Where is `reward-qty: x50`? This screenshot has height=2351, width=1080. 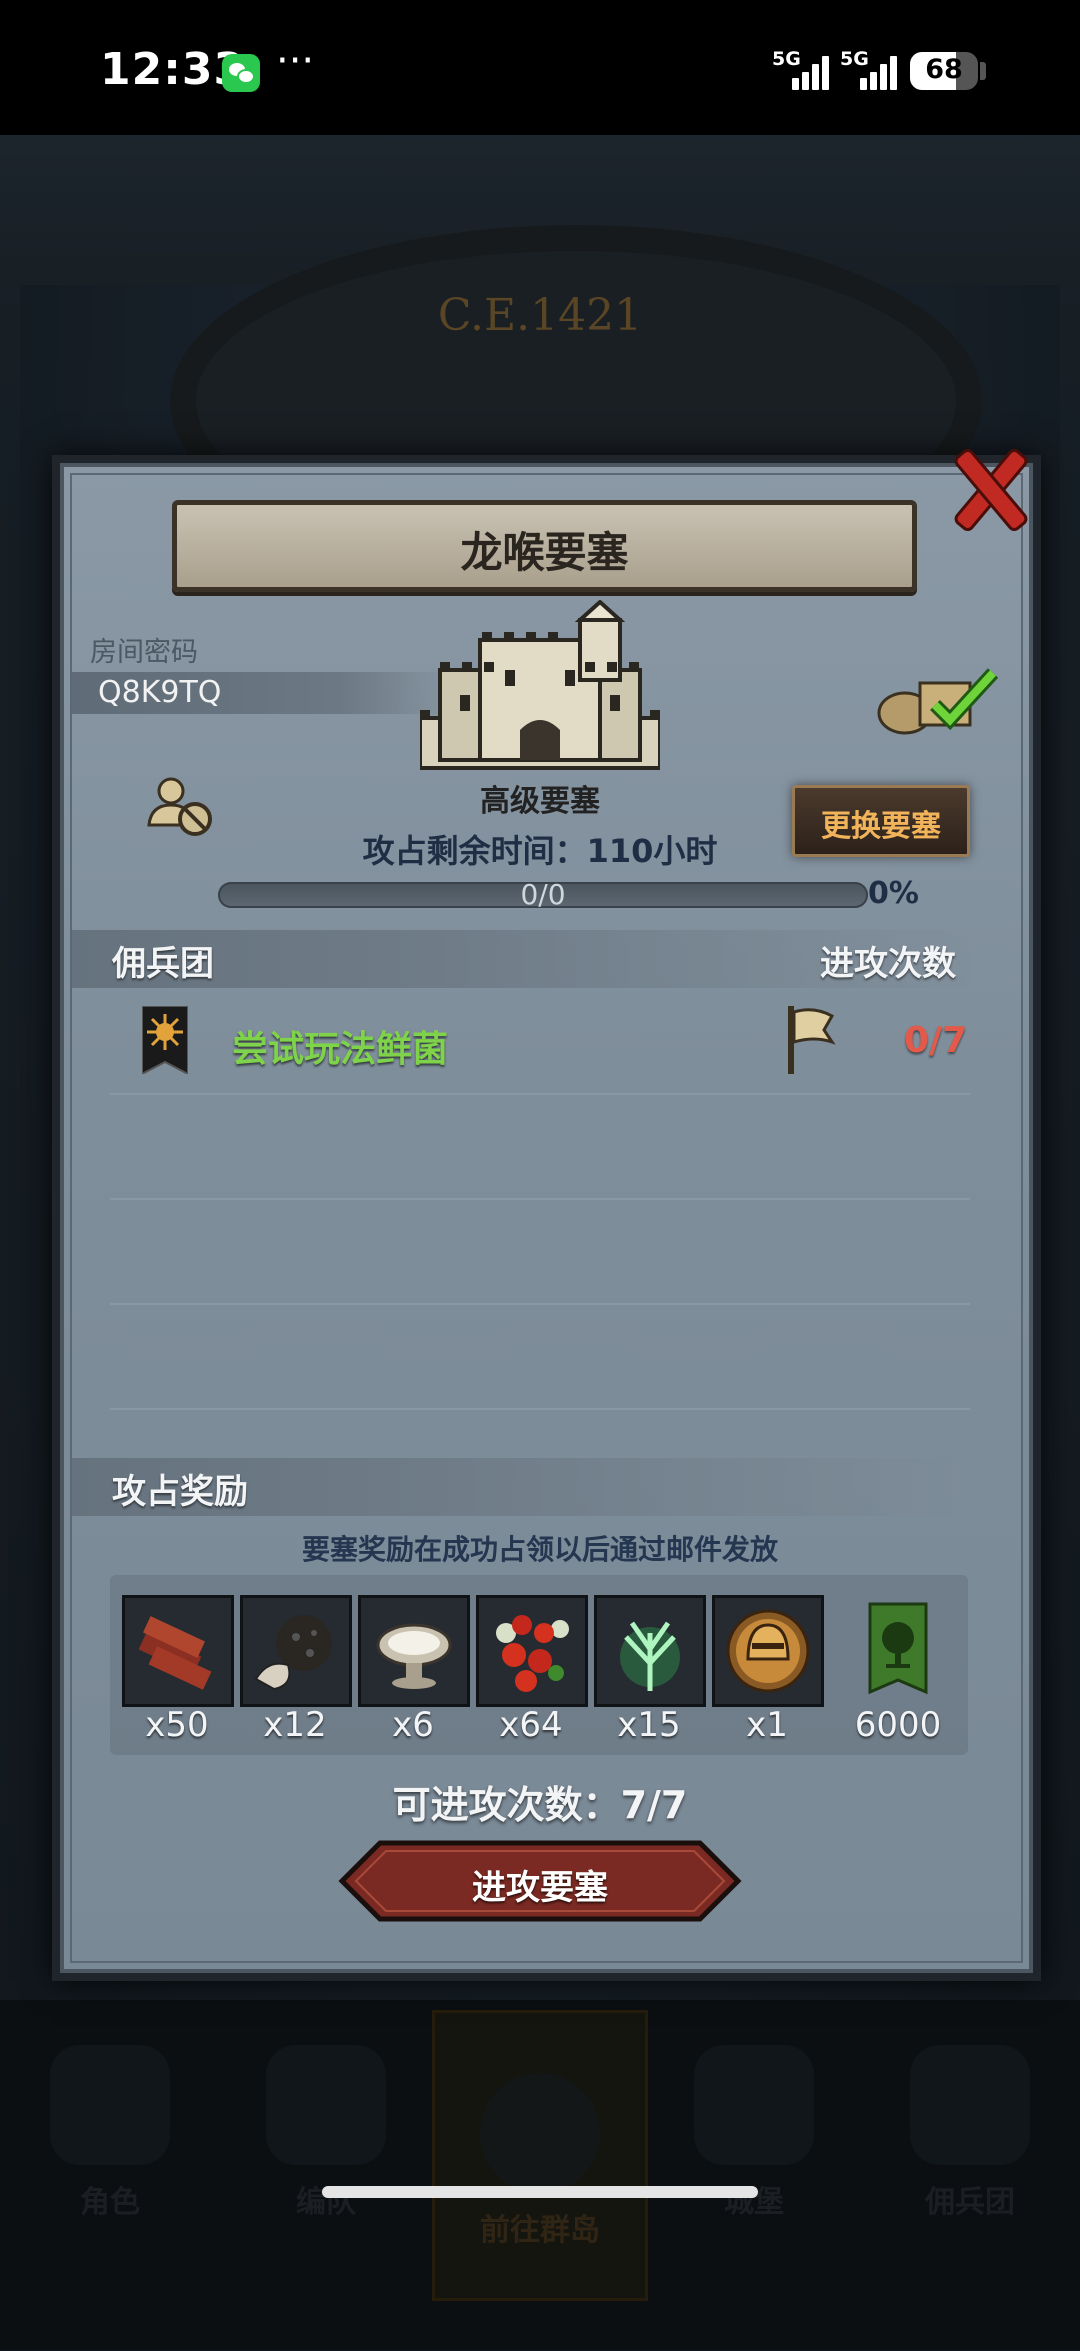
reward-qty: x50 is located at coordinates (177, 1725).